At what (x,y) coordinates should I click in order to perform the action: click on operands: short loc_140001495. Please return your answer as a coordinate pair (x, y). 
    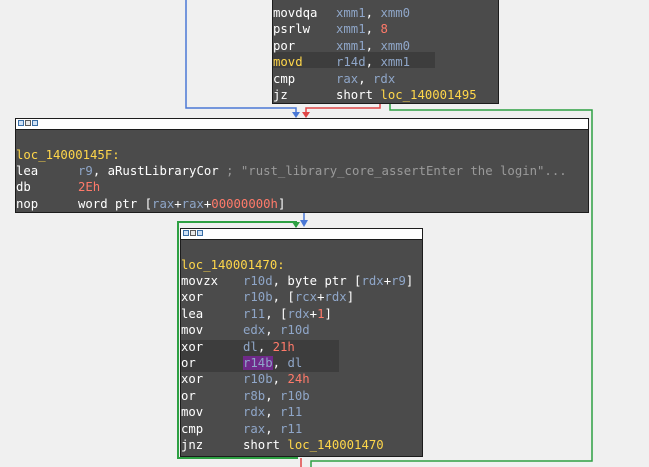
    Looking at the image, I should click on (406, 95).